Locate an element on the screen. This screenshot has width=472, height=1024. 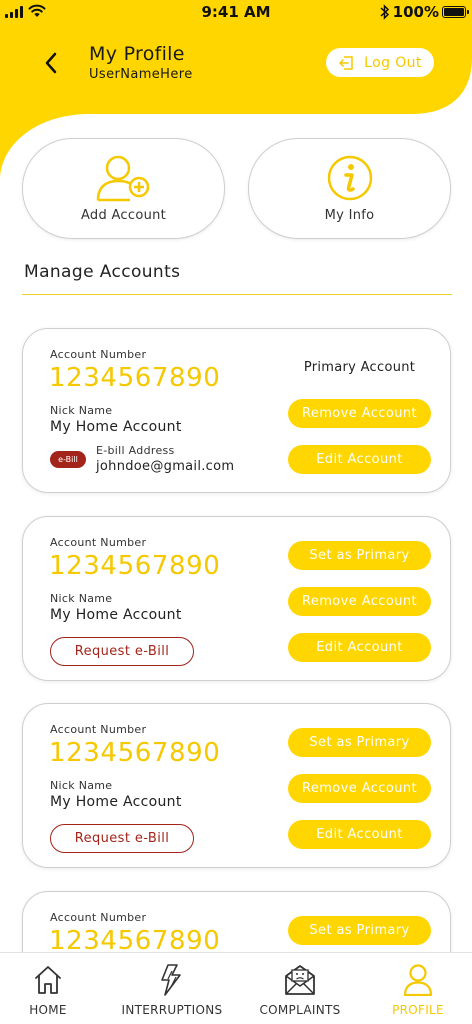
ebill-address: johndoe@gmail.com is located at coordinates (165, 466).